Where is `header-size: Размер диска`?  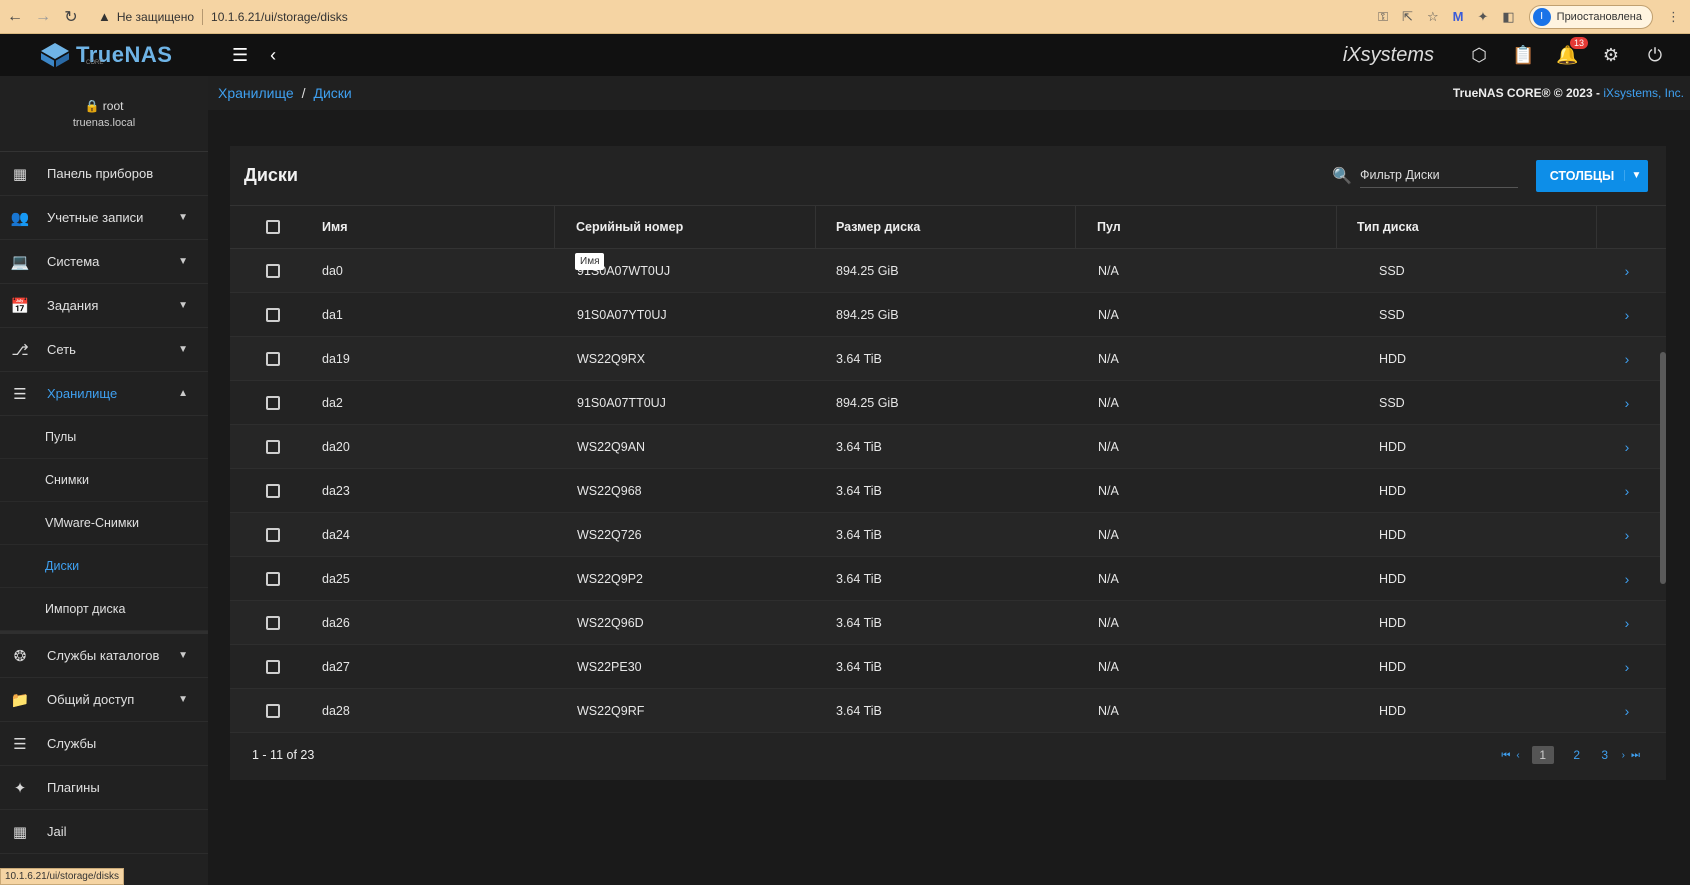
header-size: Размер диска is located at coordinates (946, 227).